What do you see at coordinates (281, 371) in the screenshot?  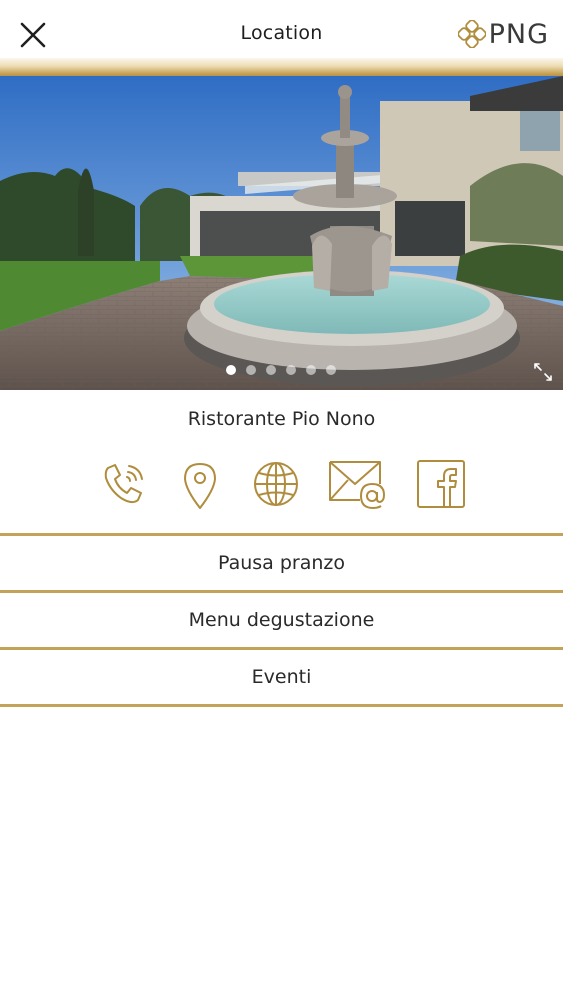 I see `gallery-pagination` at bounding box center [281, 371].